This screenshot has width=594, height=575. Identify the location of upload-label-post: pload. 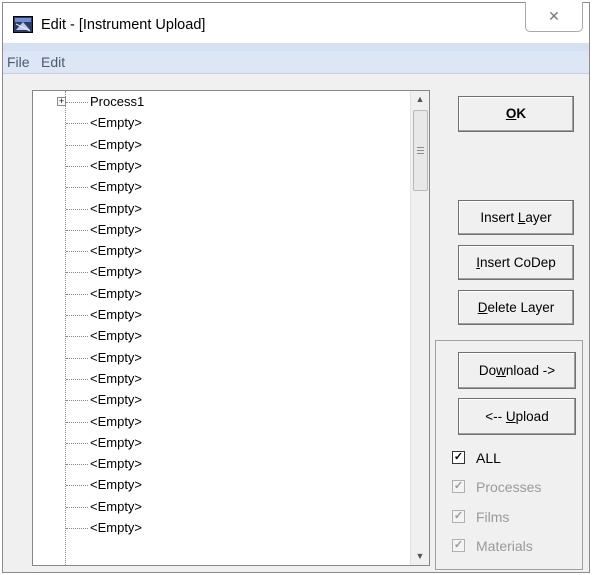
(532, 416).